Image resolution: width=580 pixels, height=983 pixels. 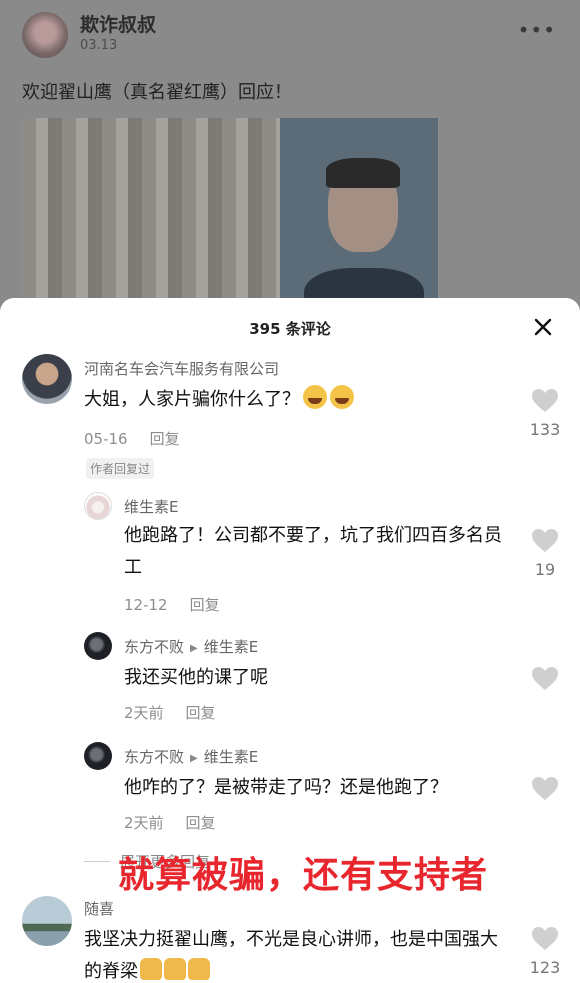 I want to click on reply-item: 东方不败 ▶ 维生素E 他咋的了？是被带走了吗？还是他跑了？ 2天前 回复, so click(x=290, y=788).